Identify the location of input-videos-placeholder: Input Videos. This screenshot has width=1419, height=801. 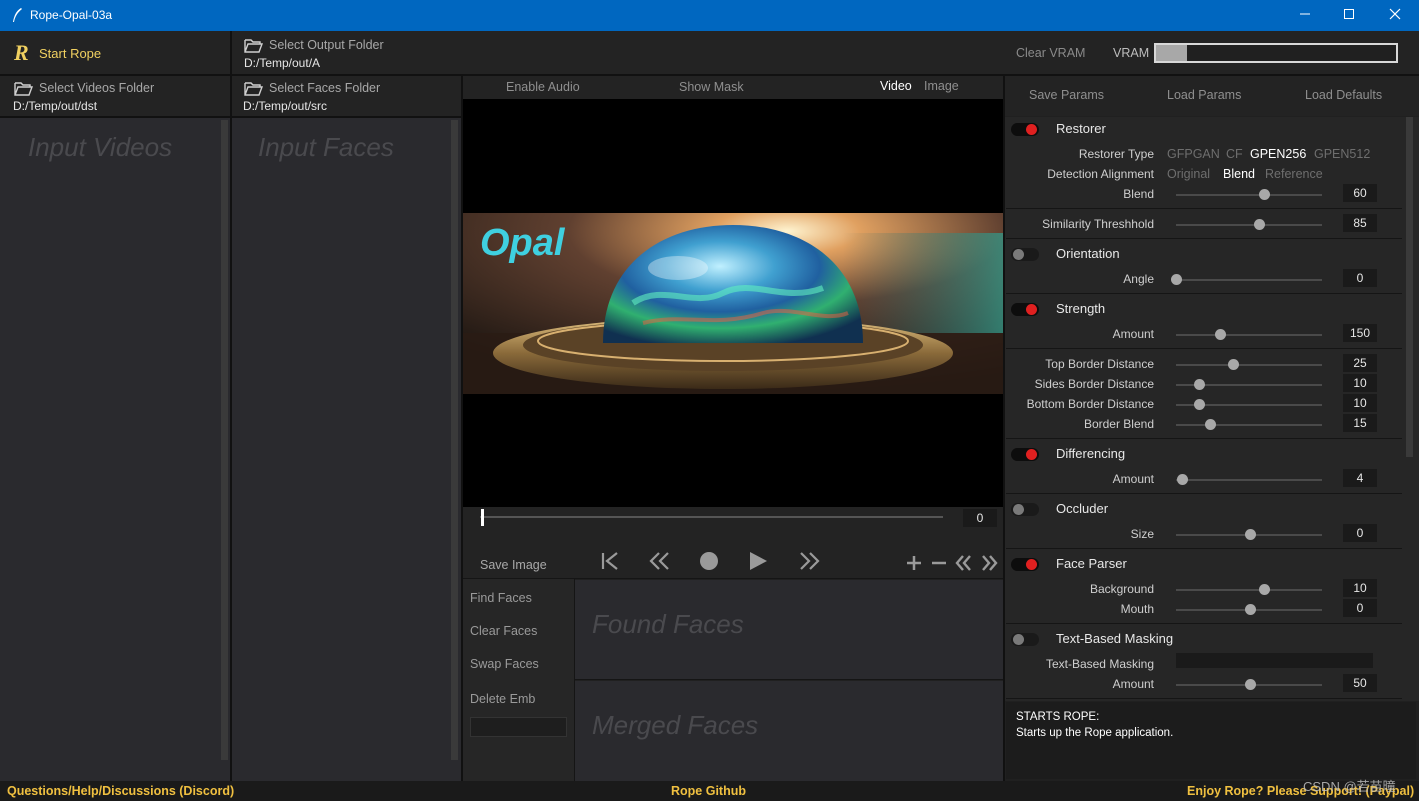
(100, 147).